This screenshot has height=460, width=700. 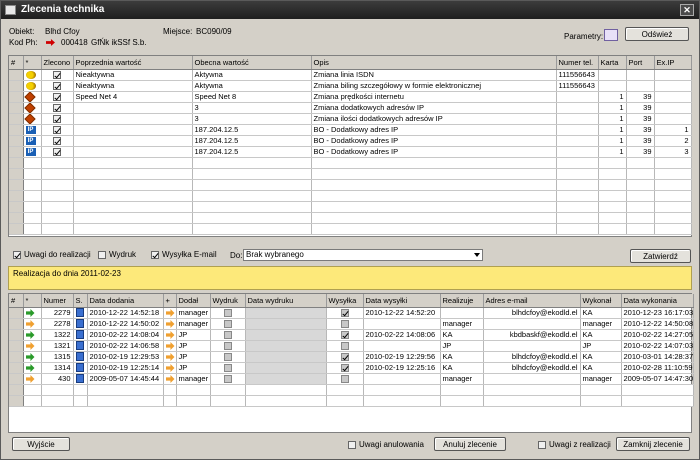 What do you see at coordinates (577, 63) in the screenshot?
I see `orders-col-header: Numer tel.` at bounding box center [577, 63].